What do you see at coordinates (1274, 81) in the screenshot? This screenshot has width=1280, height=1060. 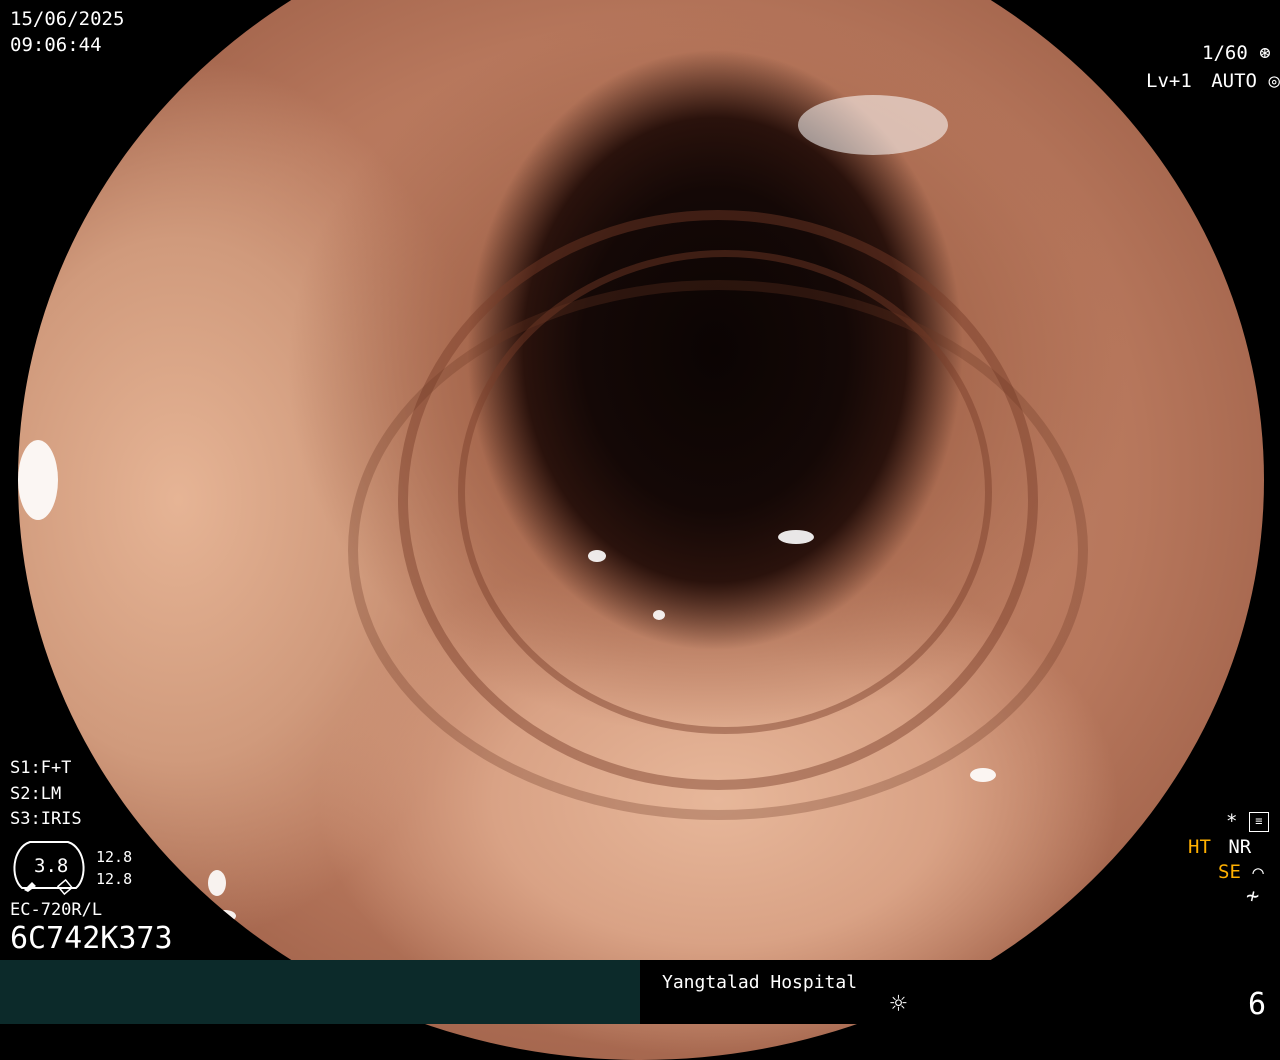 I see `iris-icon: ◎` at bounding box center [1274, 81].